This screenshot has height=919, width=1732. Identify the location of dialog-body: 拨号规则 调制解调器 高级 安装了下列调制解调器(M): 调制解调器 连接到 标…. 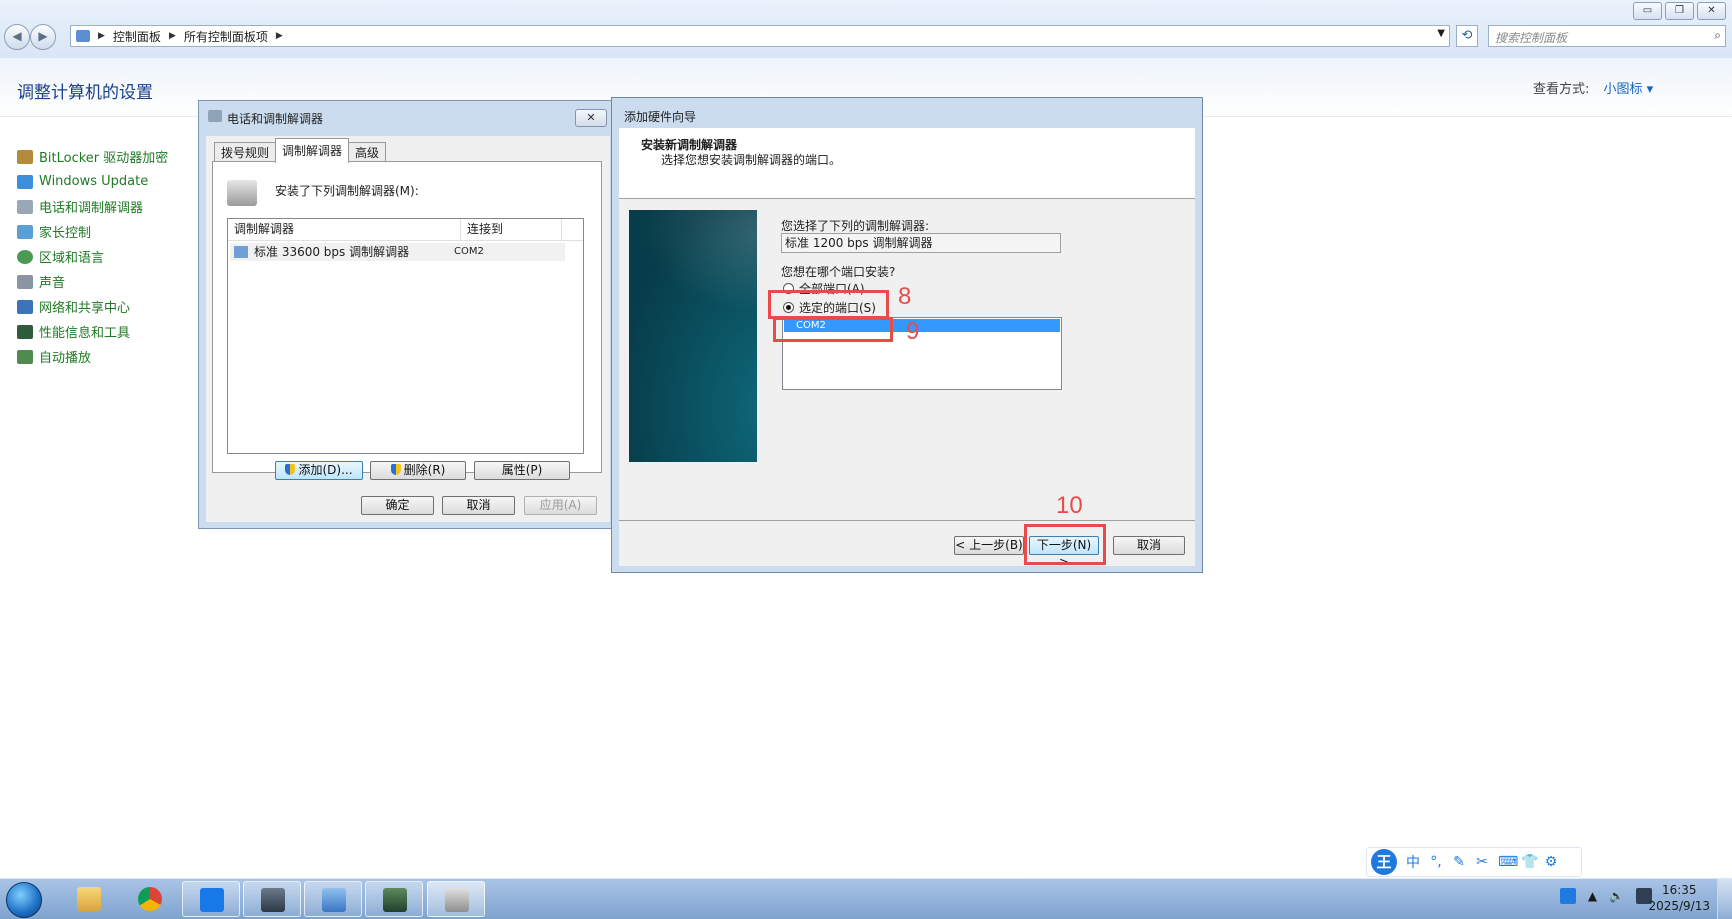
(408, 329).